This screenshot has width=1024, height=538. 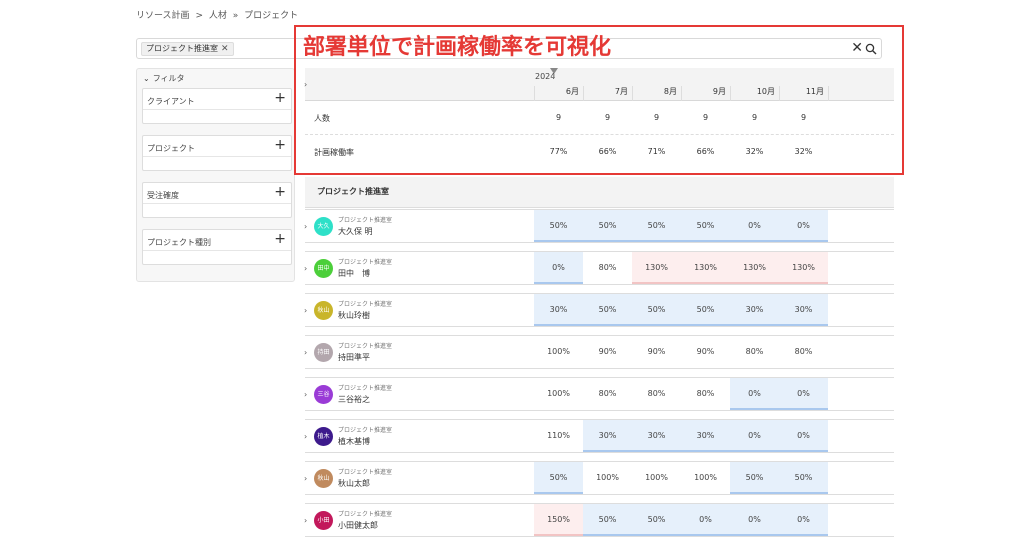 What do you see at coordinates (558, 436) in the screenshot?
I see `allocation-cell: 110%` at bounding box center [558, 436].